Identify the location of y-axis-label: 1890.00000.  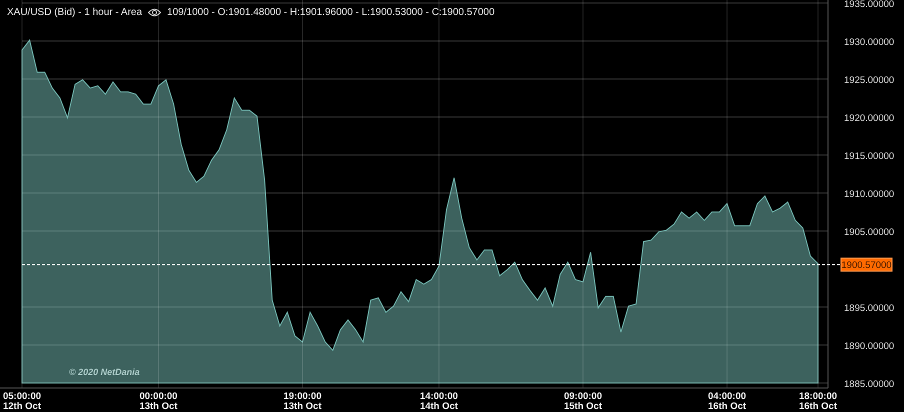
(869, 346).